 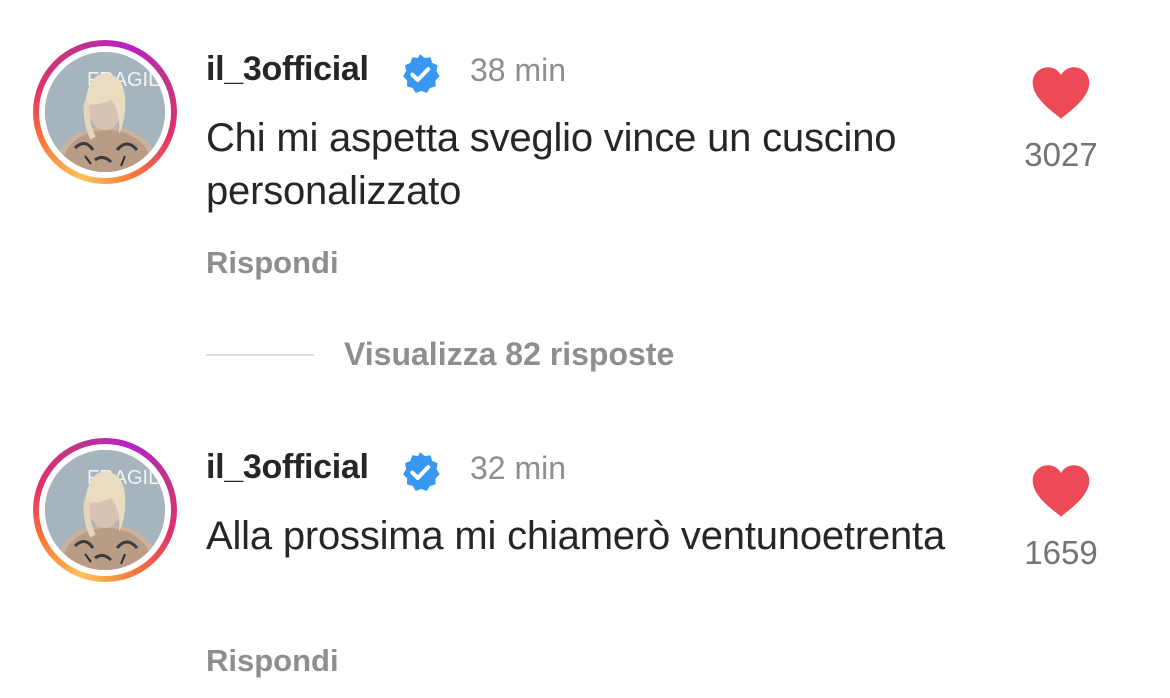 I want to click on view-replies-divider, so click(x=260, y=355).